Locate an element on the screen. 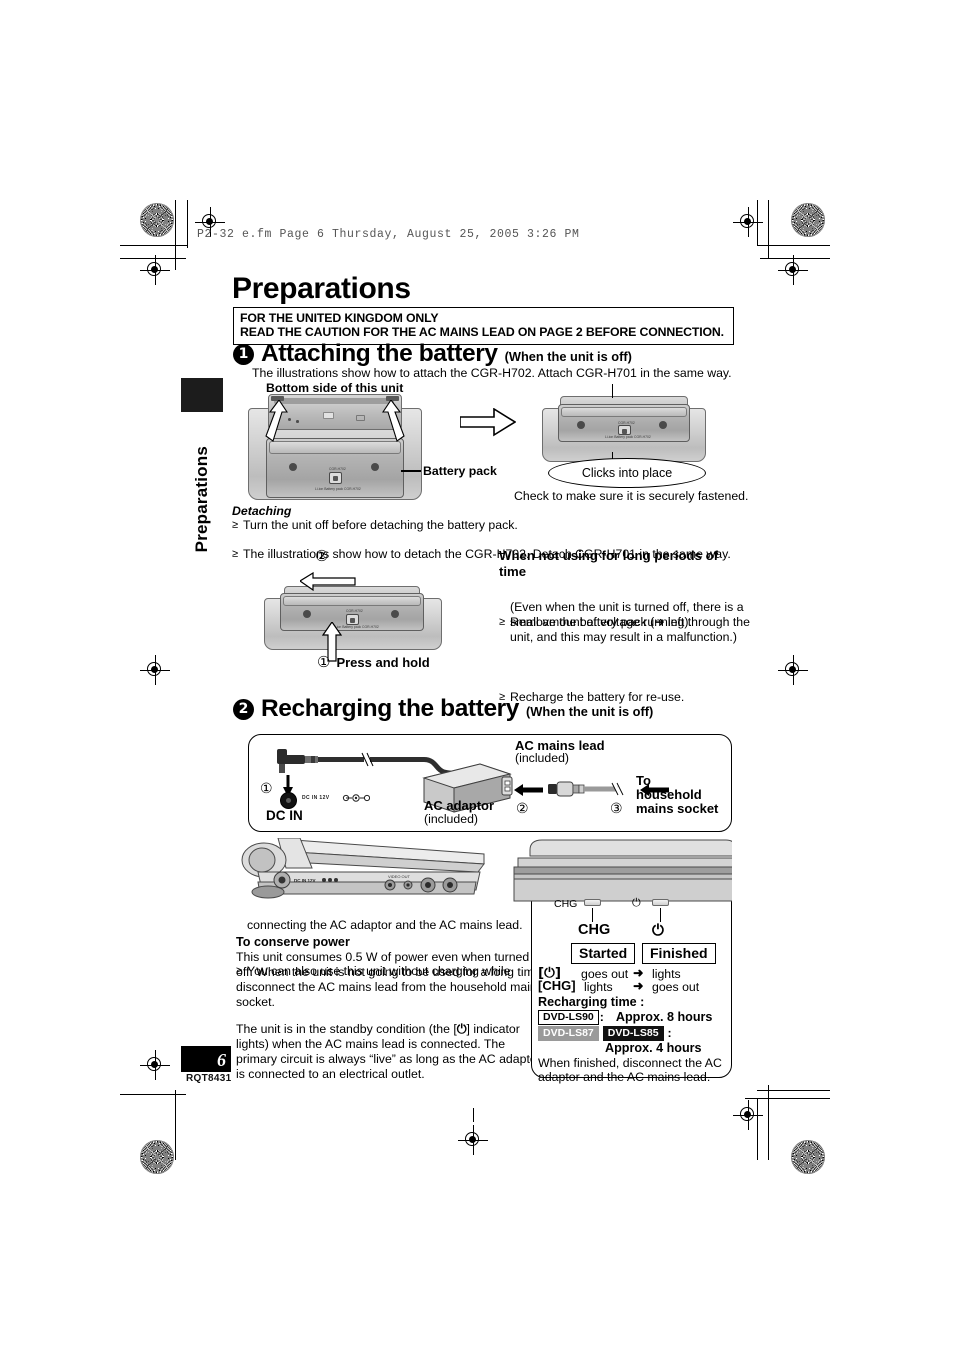 This screenshot has width=954, height=1351. press-and-hold-row: ① Press and hold is located at coordinates (373, 662).